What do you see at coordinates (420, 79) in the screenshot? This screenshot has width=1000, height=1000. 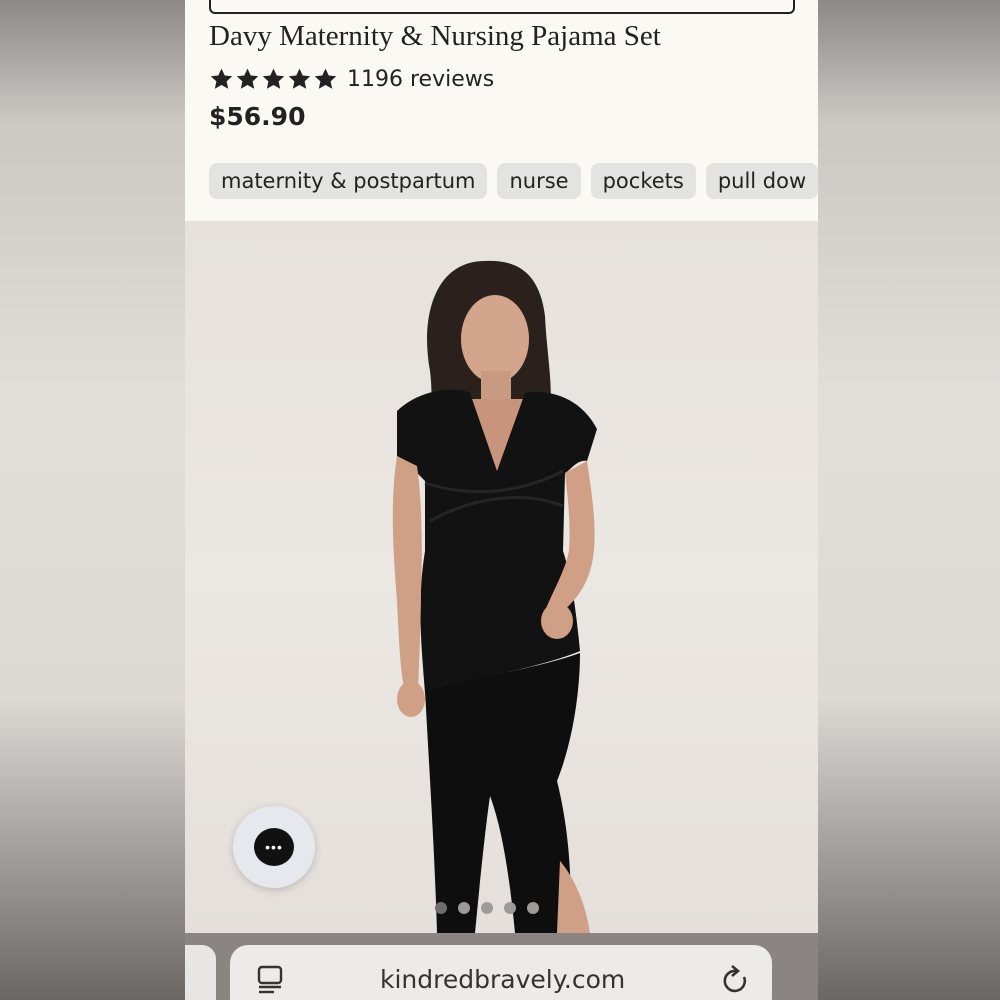 I see `review-count: 1196 reviews` at bounding box center [420, 79].